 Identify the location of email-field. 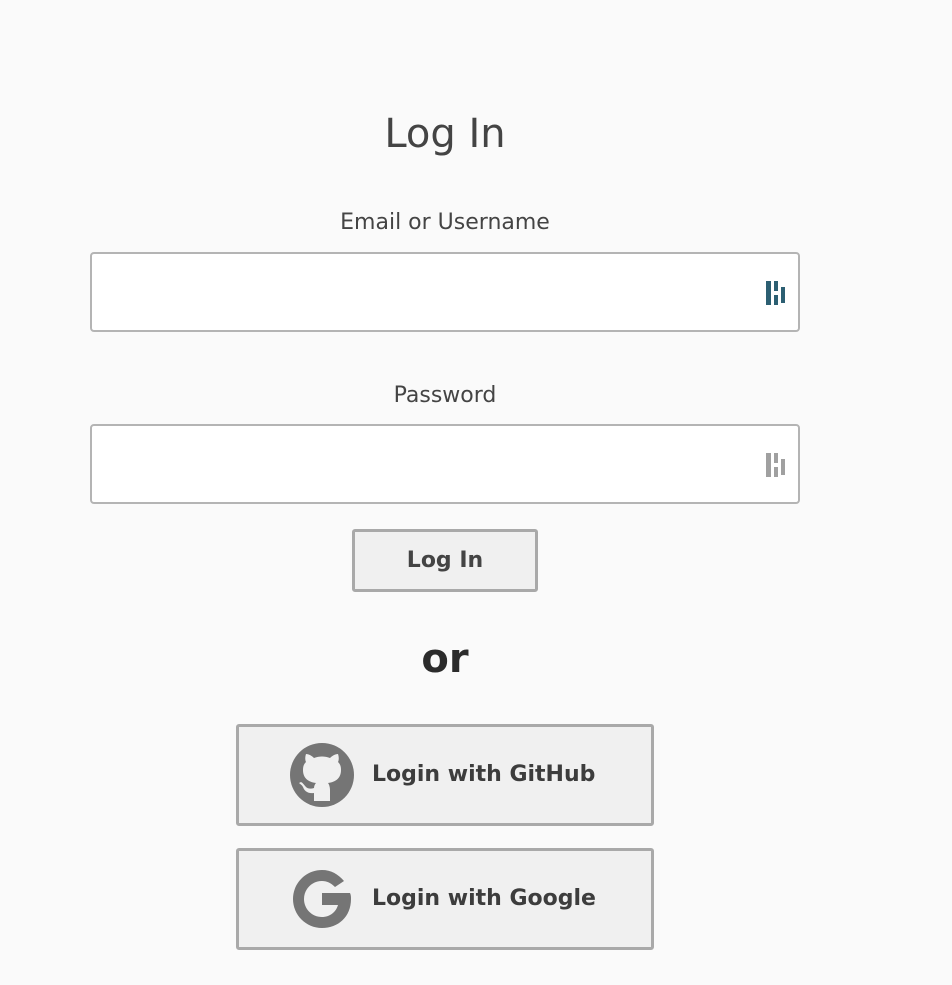
(445, 292).